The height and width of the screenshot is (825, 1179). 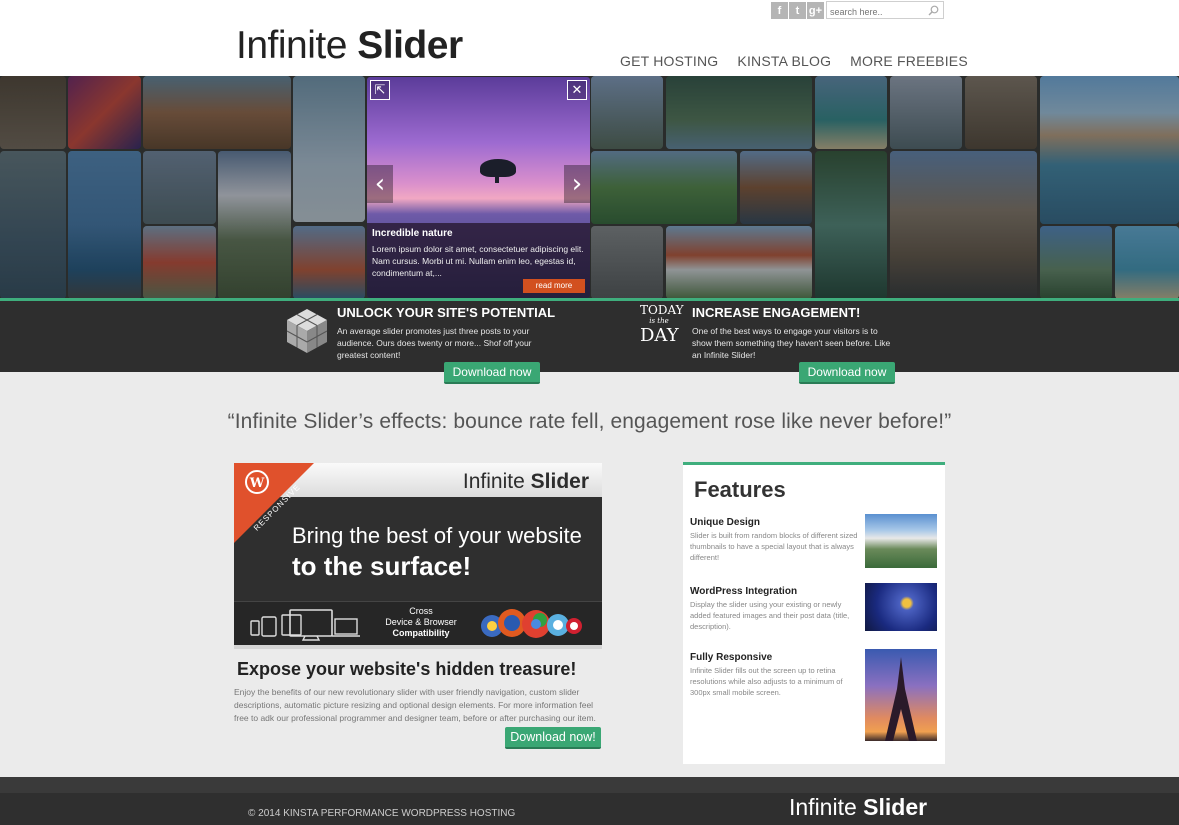 I want to click on banner-title: Infinite Slider, so click(x=525, y=481).